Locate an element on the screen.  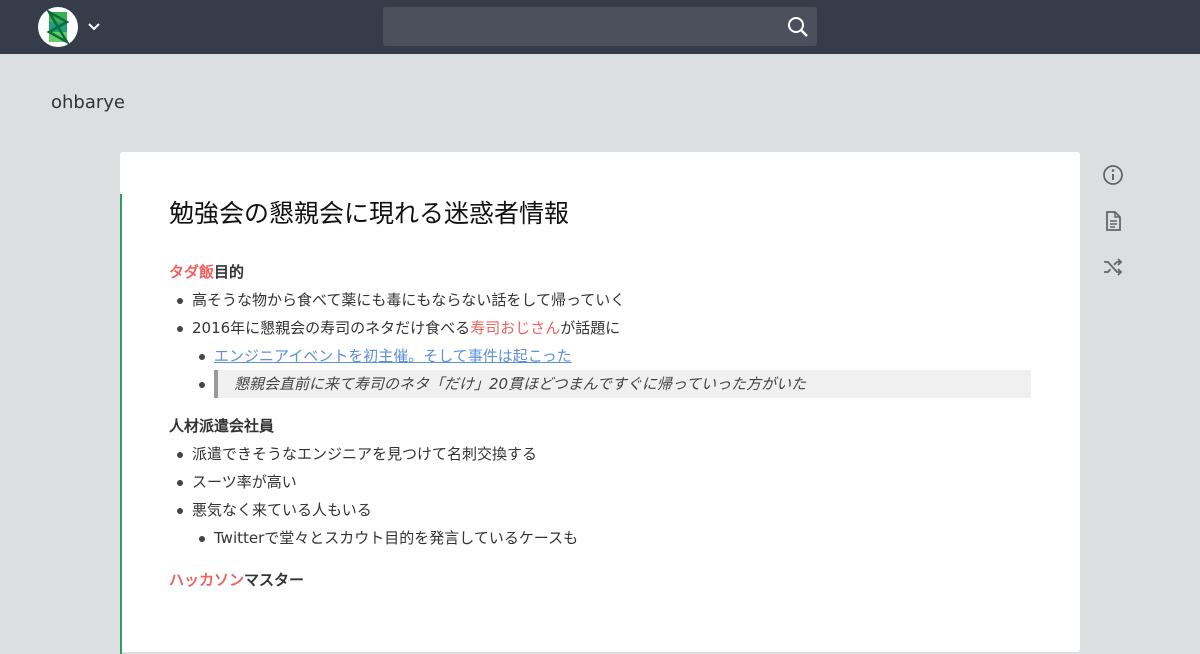
info-icon is located at coordinates (1113, 175).